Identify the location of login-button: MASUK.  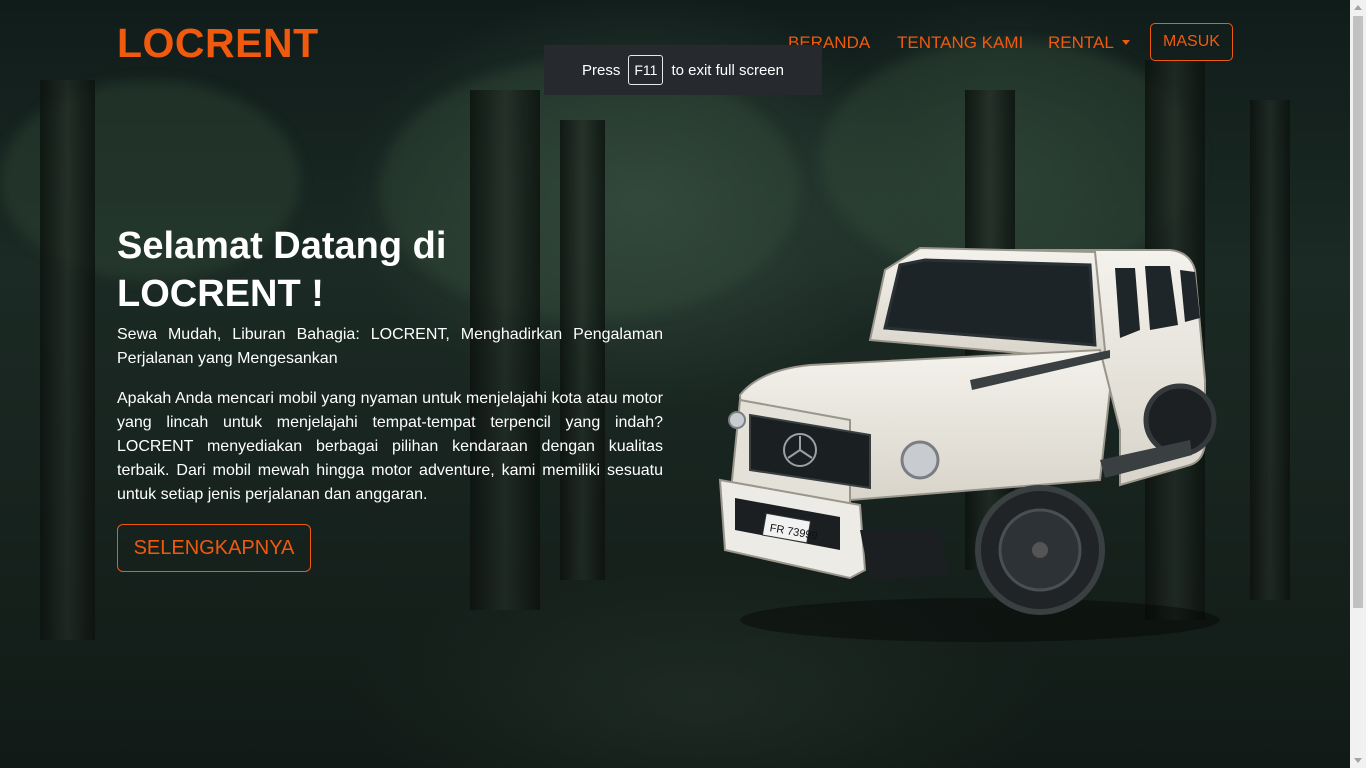
(1191, 42).